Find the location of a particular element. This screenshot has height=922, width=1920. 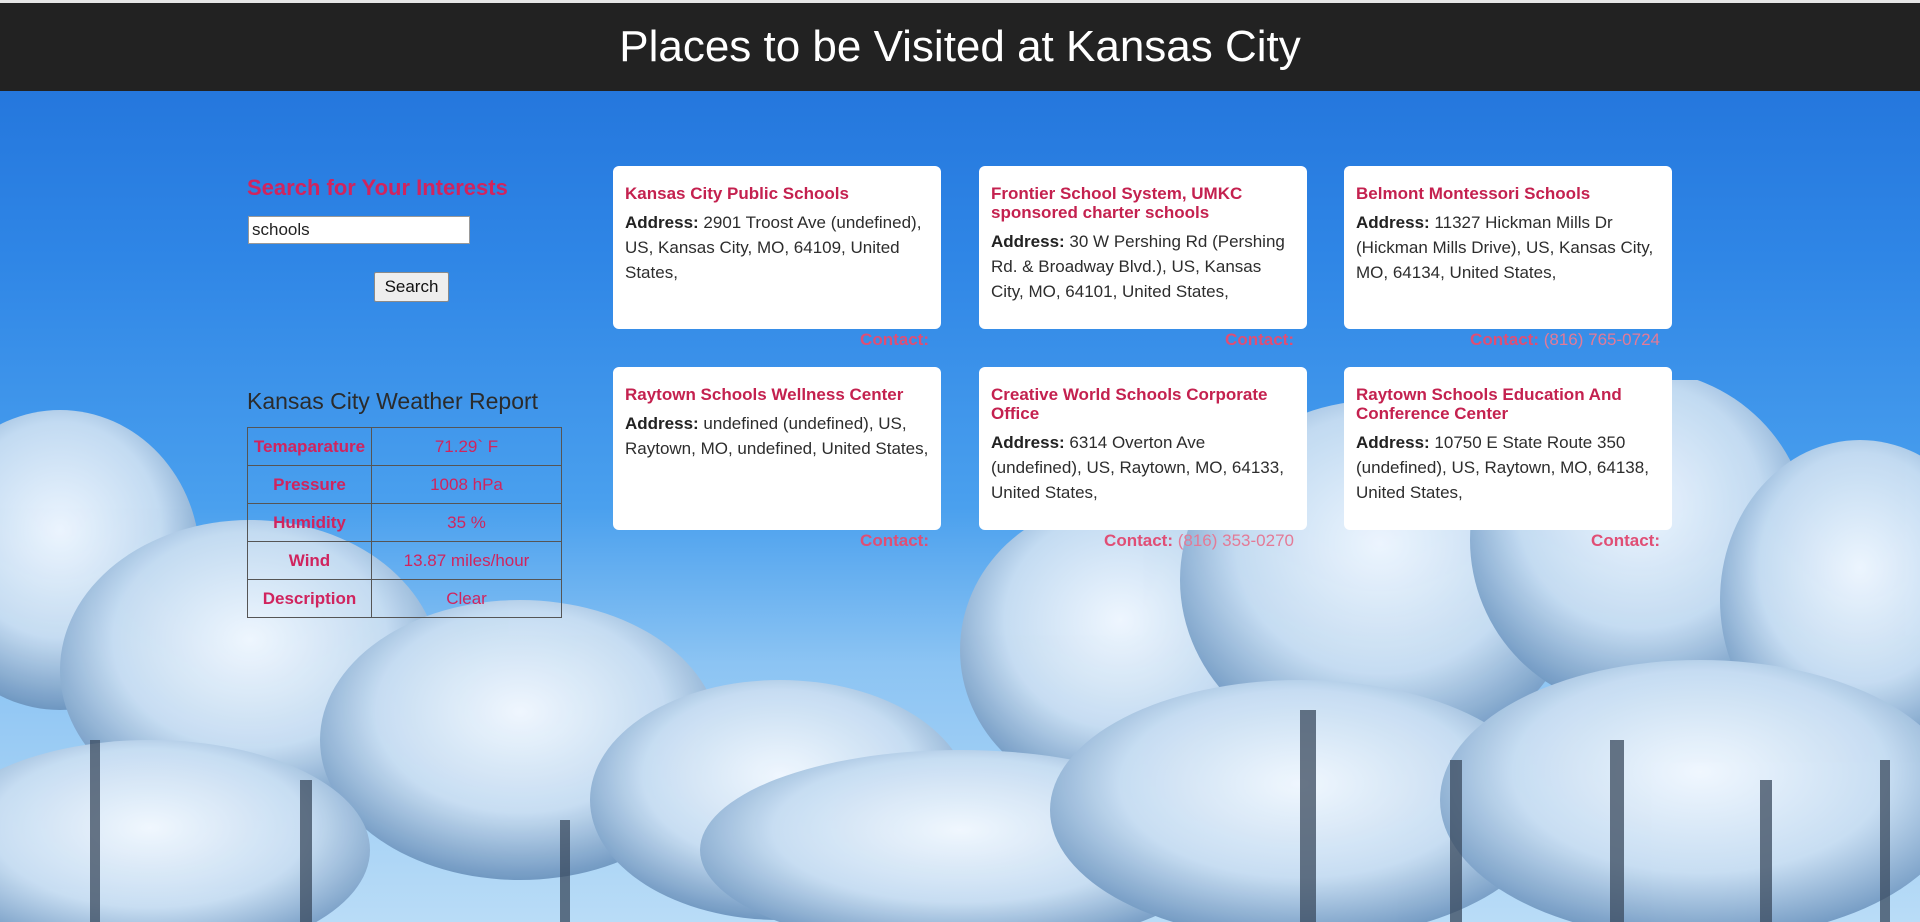

place-name: Kansas City Public Schools is located at coordinates (737, 193).